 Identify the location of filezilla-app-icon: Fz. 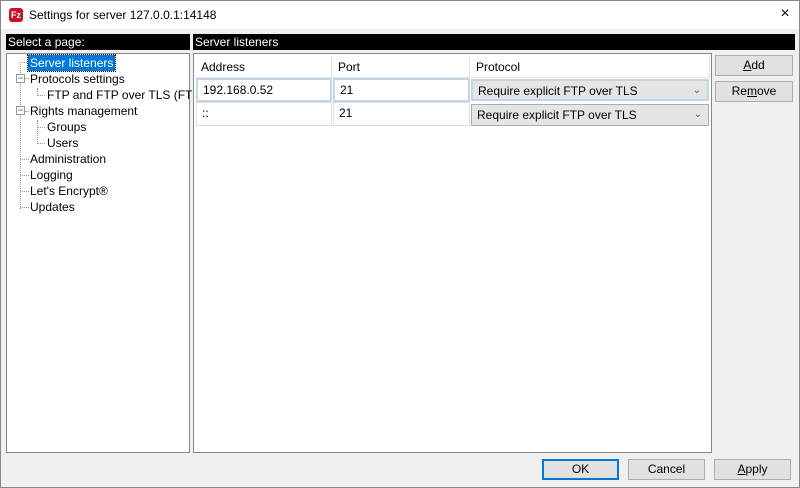
(16, 15).